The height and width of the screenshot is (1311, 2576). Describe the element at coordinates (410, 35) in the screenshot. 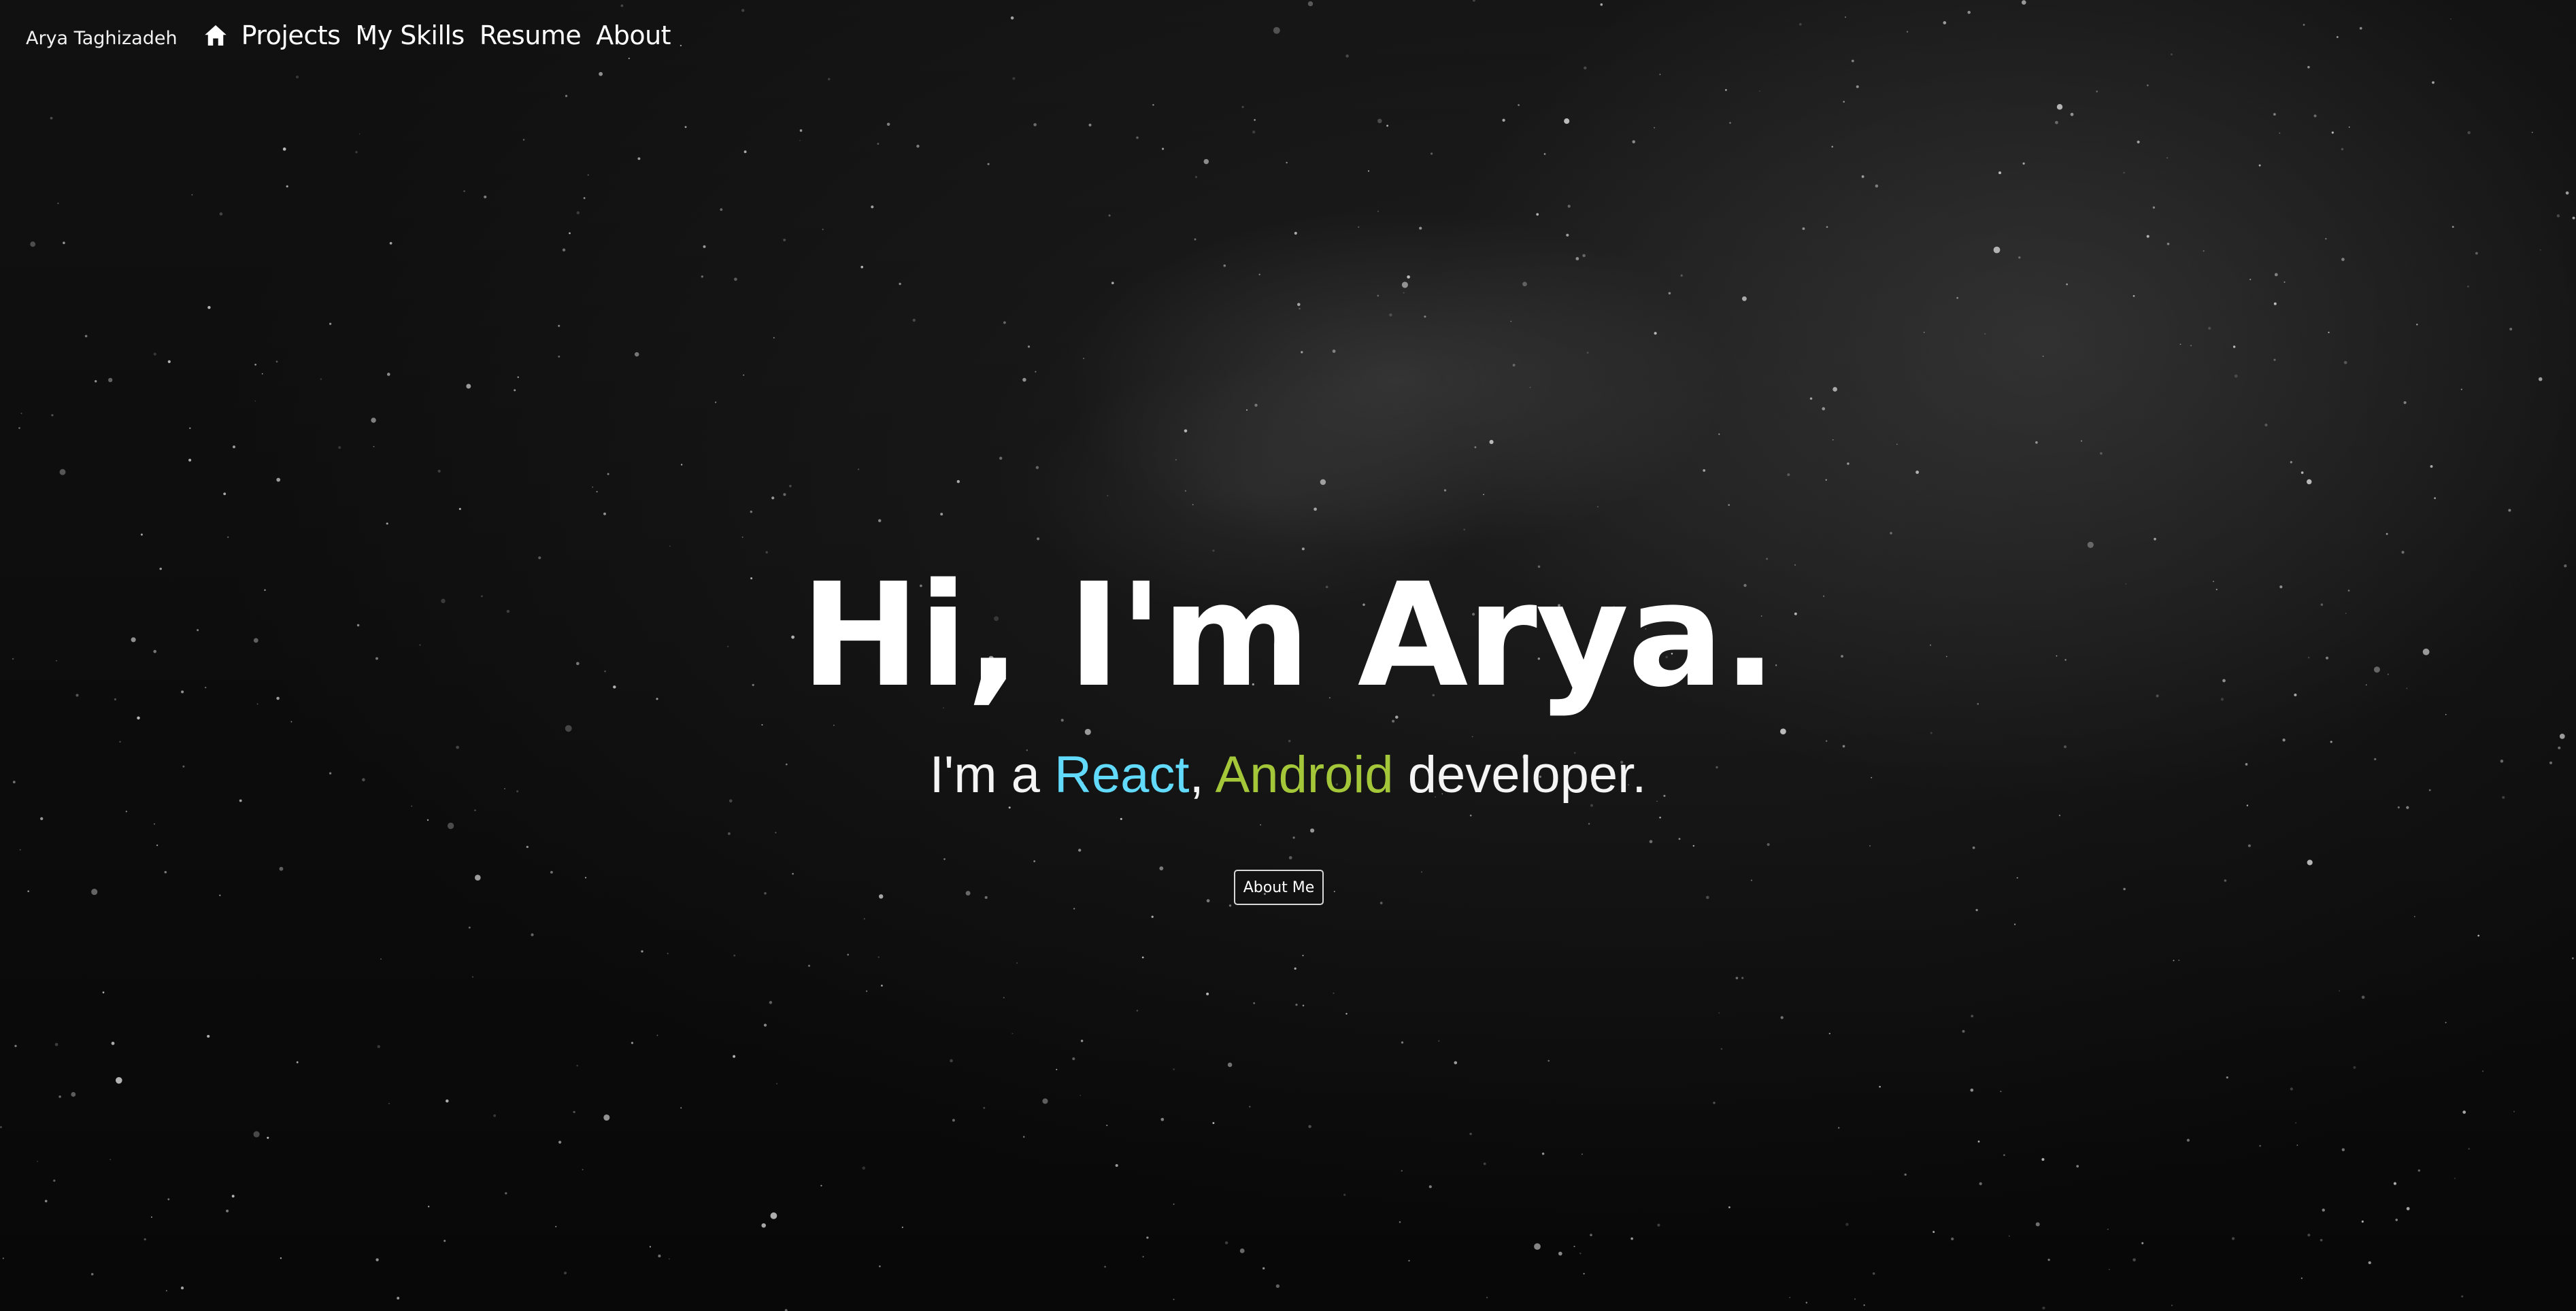

I see `nav-link-my-skills: My Skills` at that location.